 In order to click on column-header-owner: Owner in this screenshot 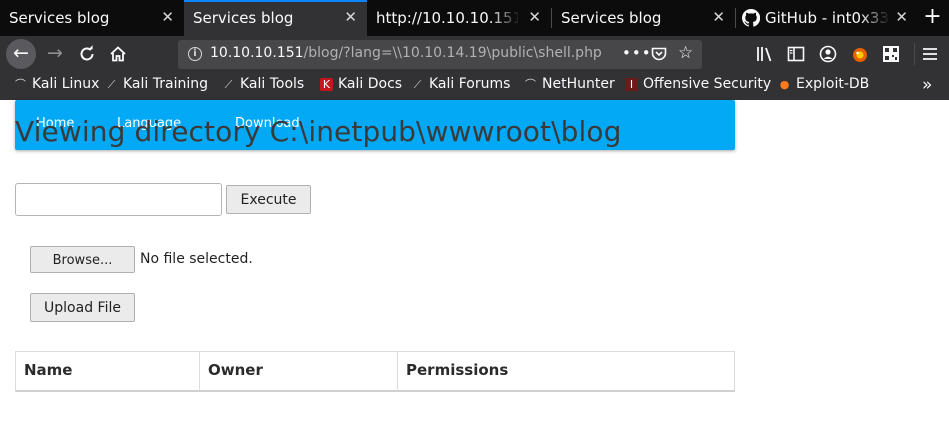, I will do `click(299, 371)`.